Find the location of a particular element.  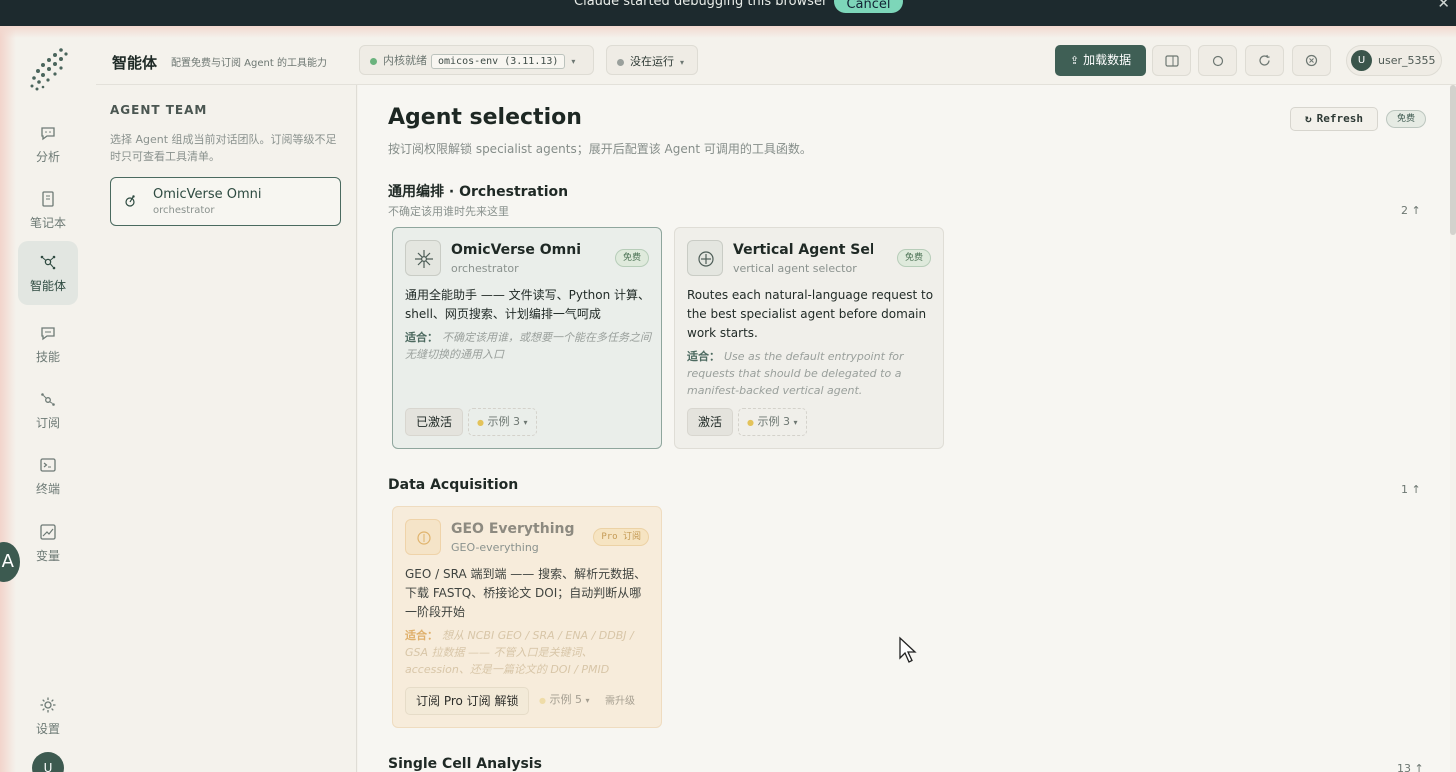

examples-dropdown: ● 示例 5 ▾ is located at coordinates (564, 701).